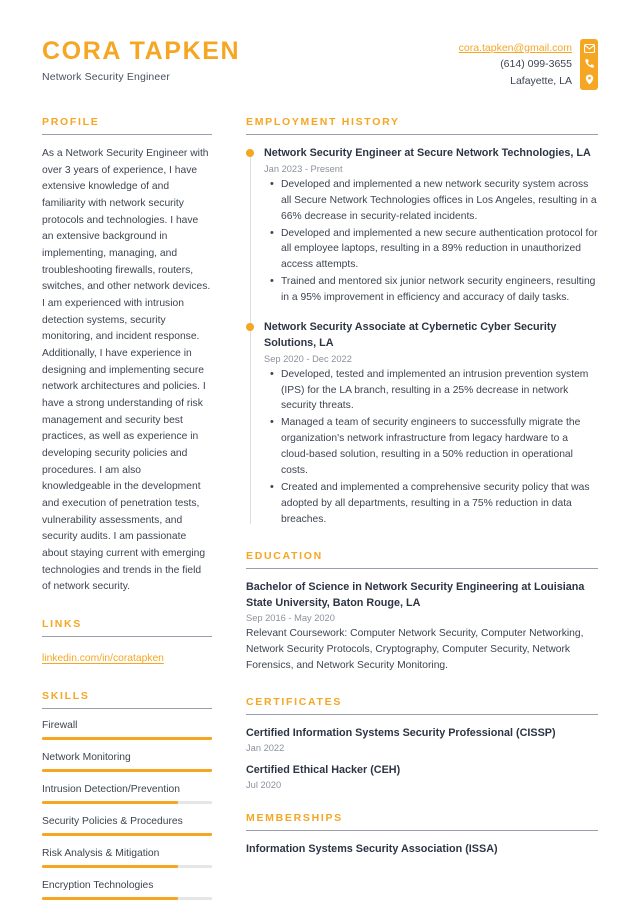 This screenshot has width=640, height=922. What do you see at coordinates (86, 757) in the screenshot?
I see `skill-name: Network Monitoring` at bounding box center [86, 757].